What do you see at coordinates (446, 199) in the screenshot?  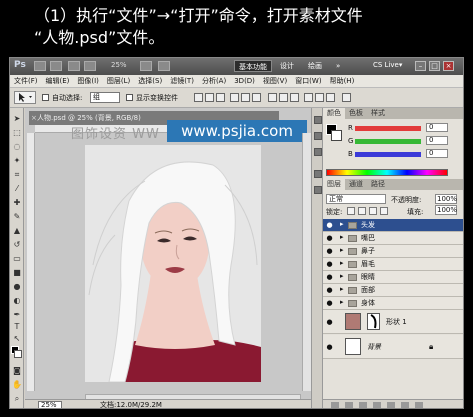 I see `opacity-field: 100%` at bounding box center [446, 199].